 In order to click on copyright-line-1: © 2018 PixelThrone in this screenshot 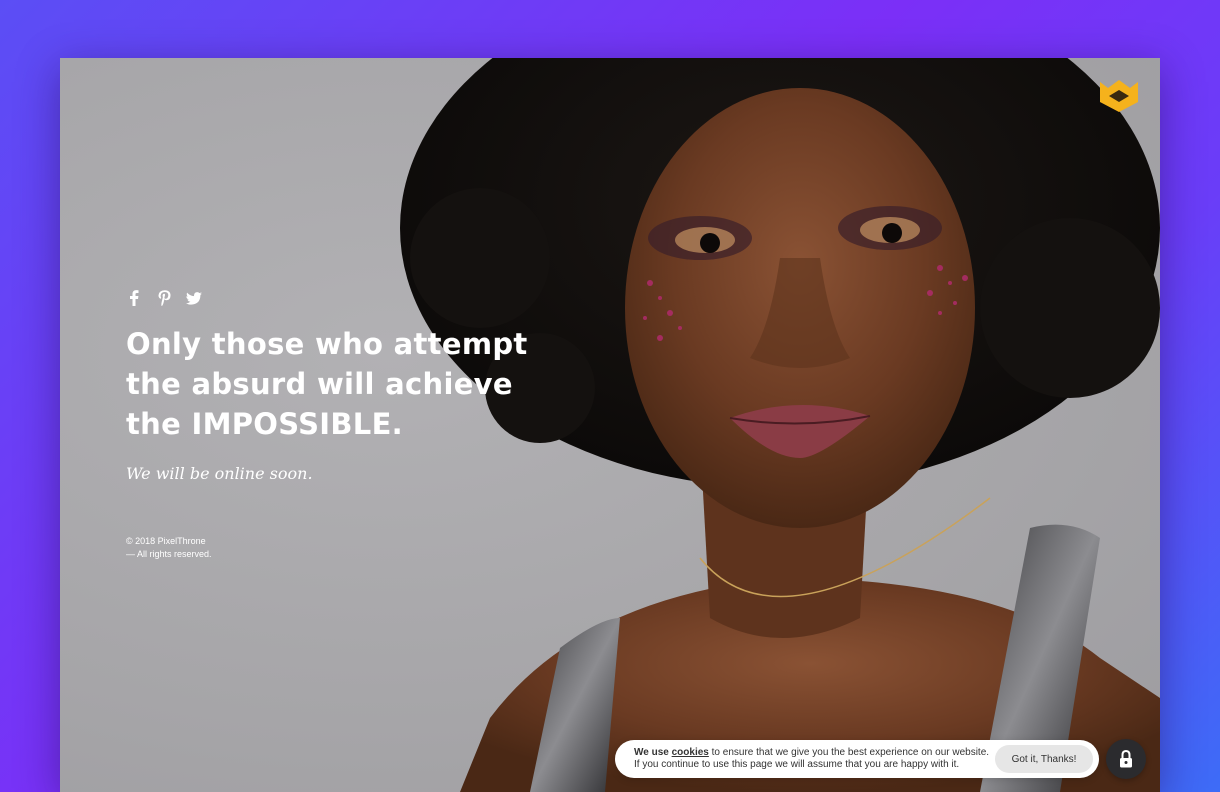, I will do `click(166, 541)`.